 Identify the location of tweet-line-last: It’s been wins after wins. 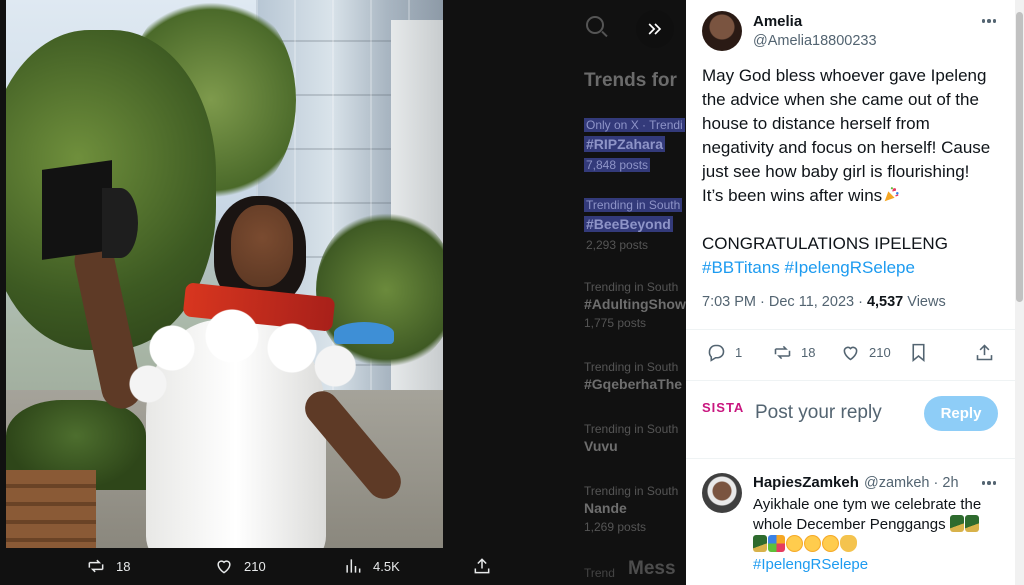
(852, 196).